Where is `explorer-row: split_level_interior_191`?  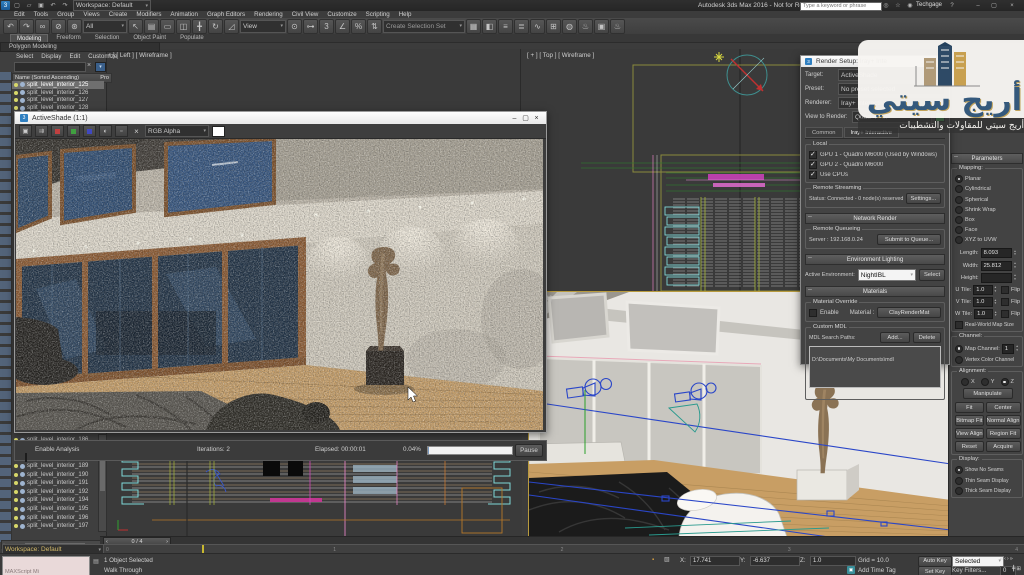 explorer-row: split_level_interior_191 is located at coordinates (55, 483).